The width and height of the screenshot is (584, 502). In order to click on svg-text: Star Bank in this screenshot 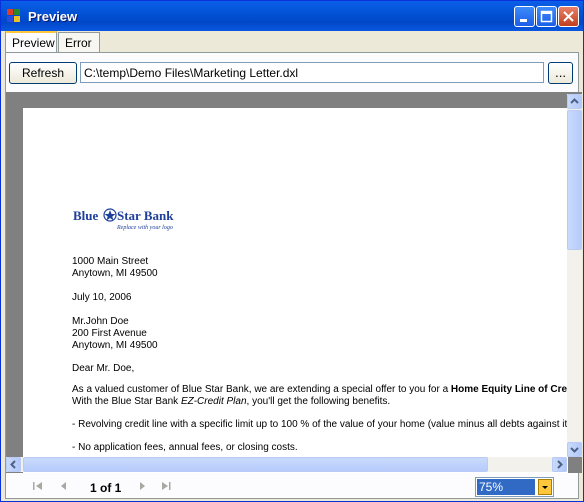, I will do `click(145, 215)`.